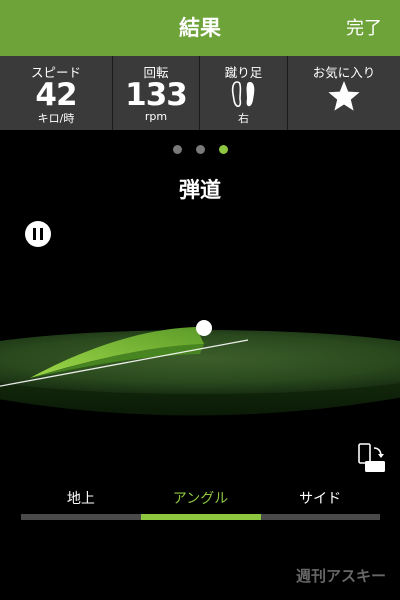  I want to click on rotate-device-icon, so click(372, 459).